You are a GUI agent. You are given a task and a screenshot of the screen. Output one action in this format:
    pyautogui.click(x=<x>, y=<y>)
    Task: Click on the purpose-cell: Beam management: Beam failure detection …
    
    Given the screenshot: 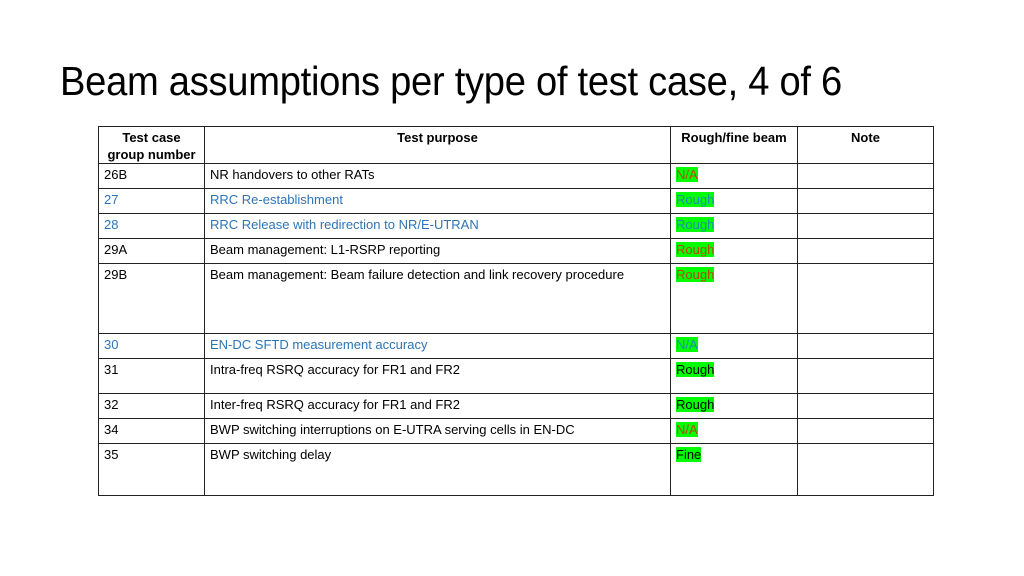 What is the action you would take?
    pyautogui.click(x=437, y=298)
    